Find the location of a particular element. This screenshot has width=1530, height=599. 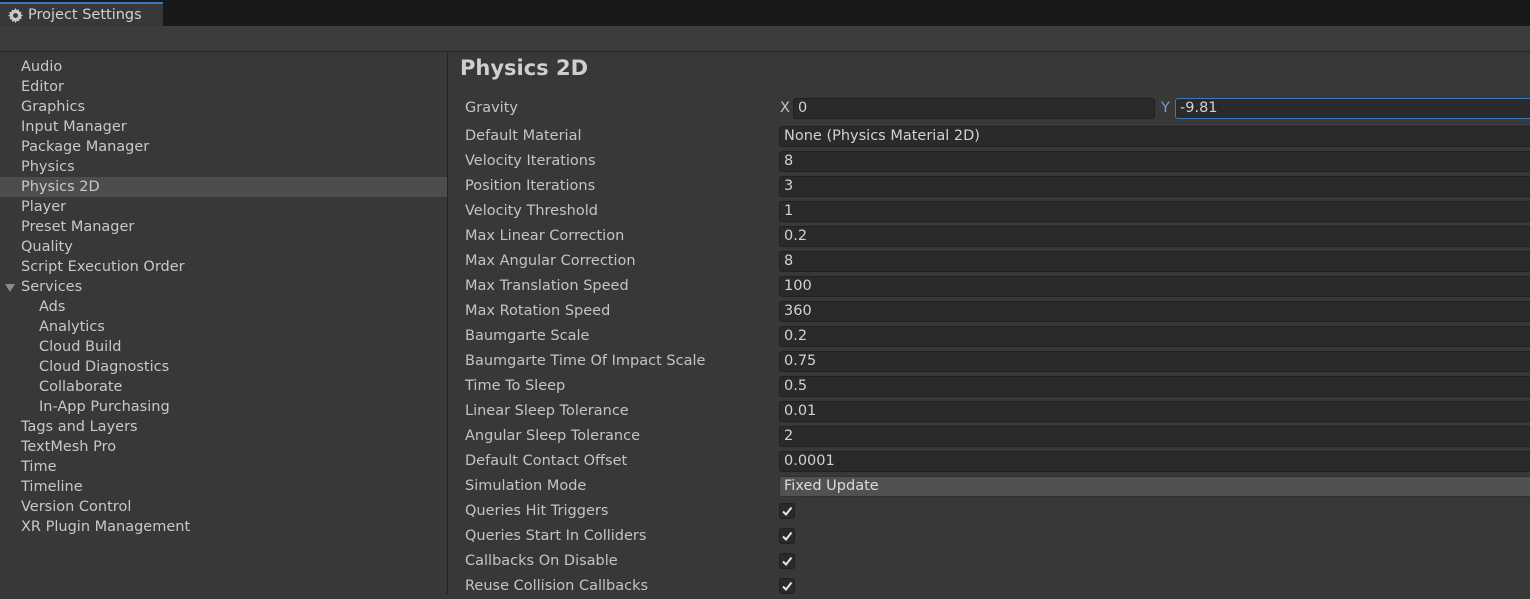

reuse-collision-callbacks-row: Reuse Collision Callbacks is located at coordinates (989, 586).